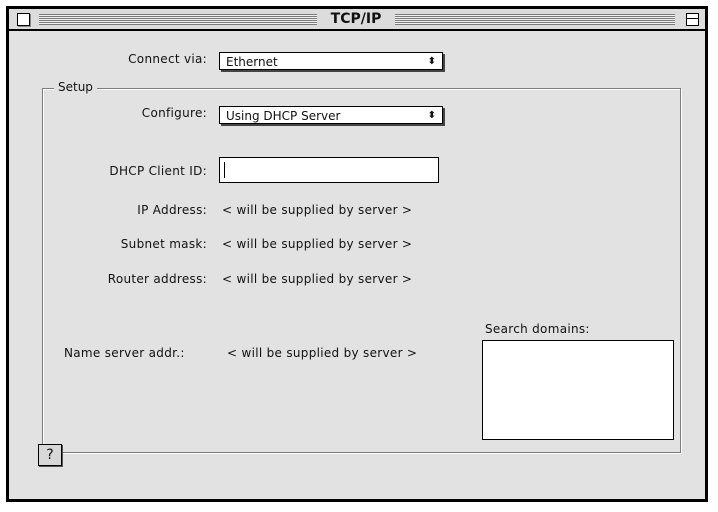 This screenshot has width=718, height=512. I want to click on help-button: ?, so click(50, 455).